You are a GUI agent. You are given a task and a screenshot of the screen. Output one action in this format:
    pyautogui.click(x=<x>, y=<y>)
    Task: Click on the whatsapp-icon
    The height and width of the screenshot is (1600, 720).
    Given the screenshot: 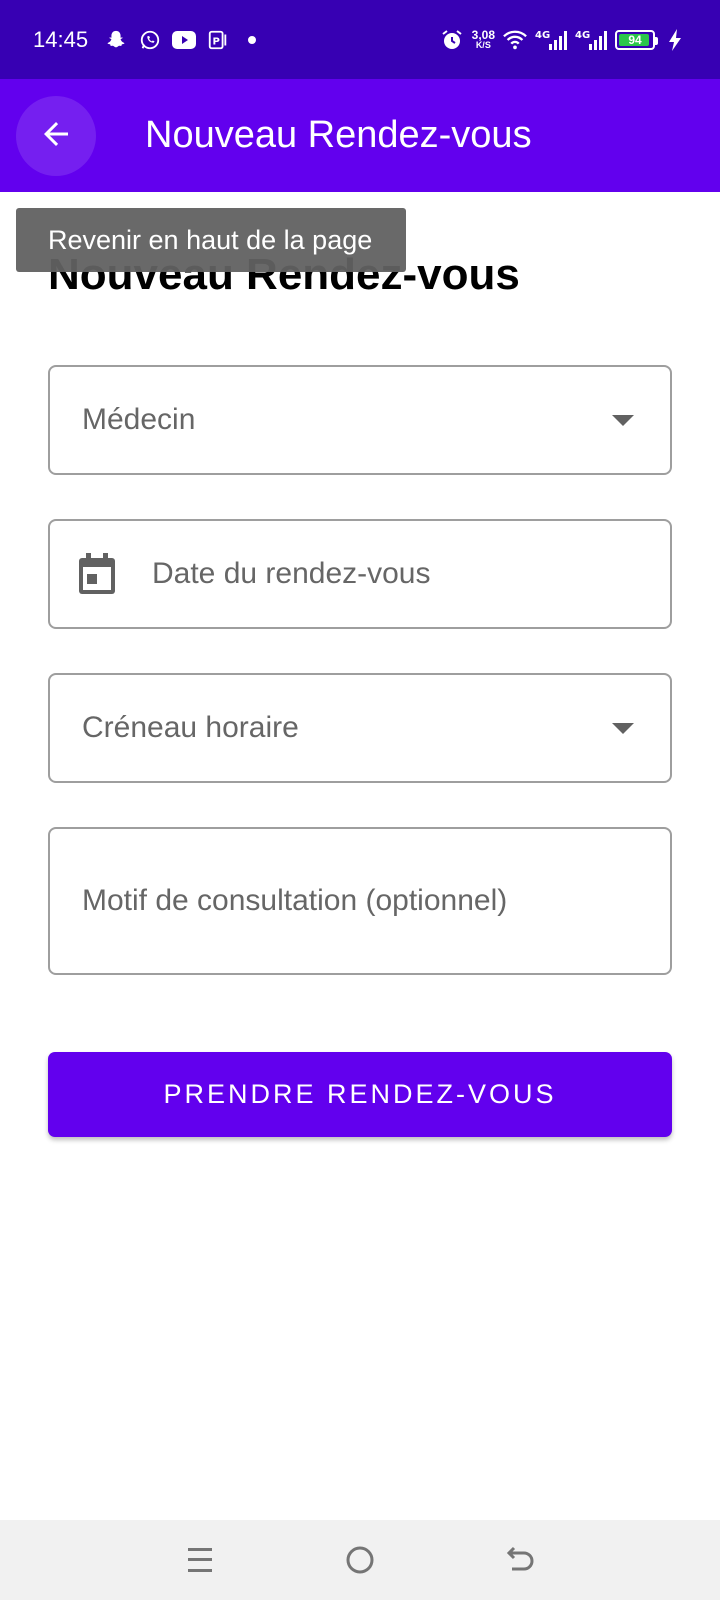 What is the action you would take?
    pyautogui.click(x=150, y=40)
    